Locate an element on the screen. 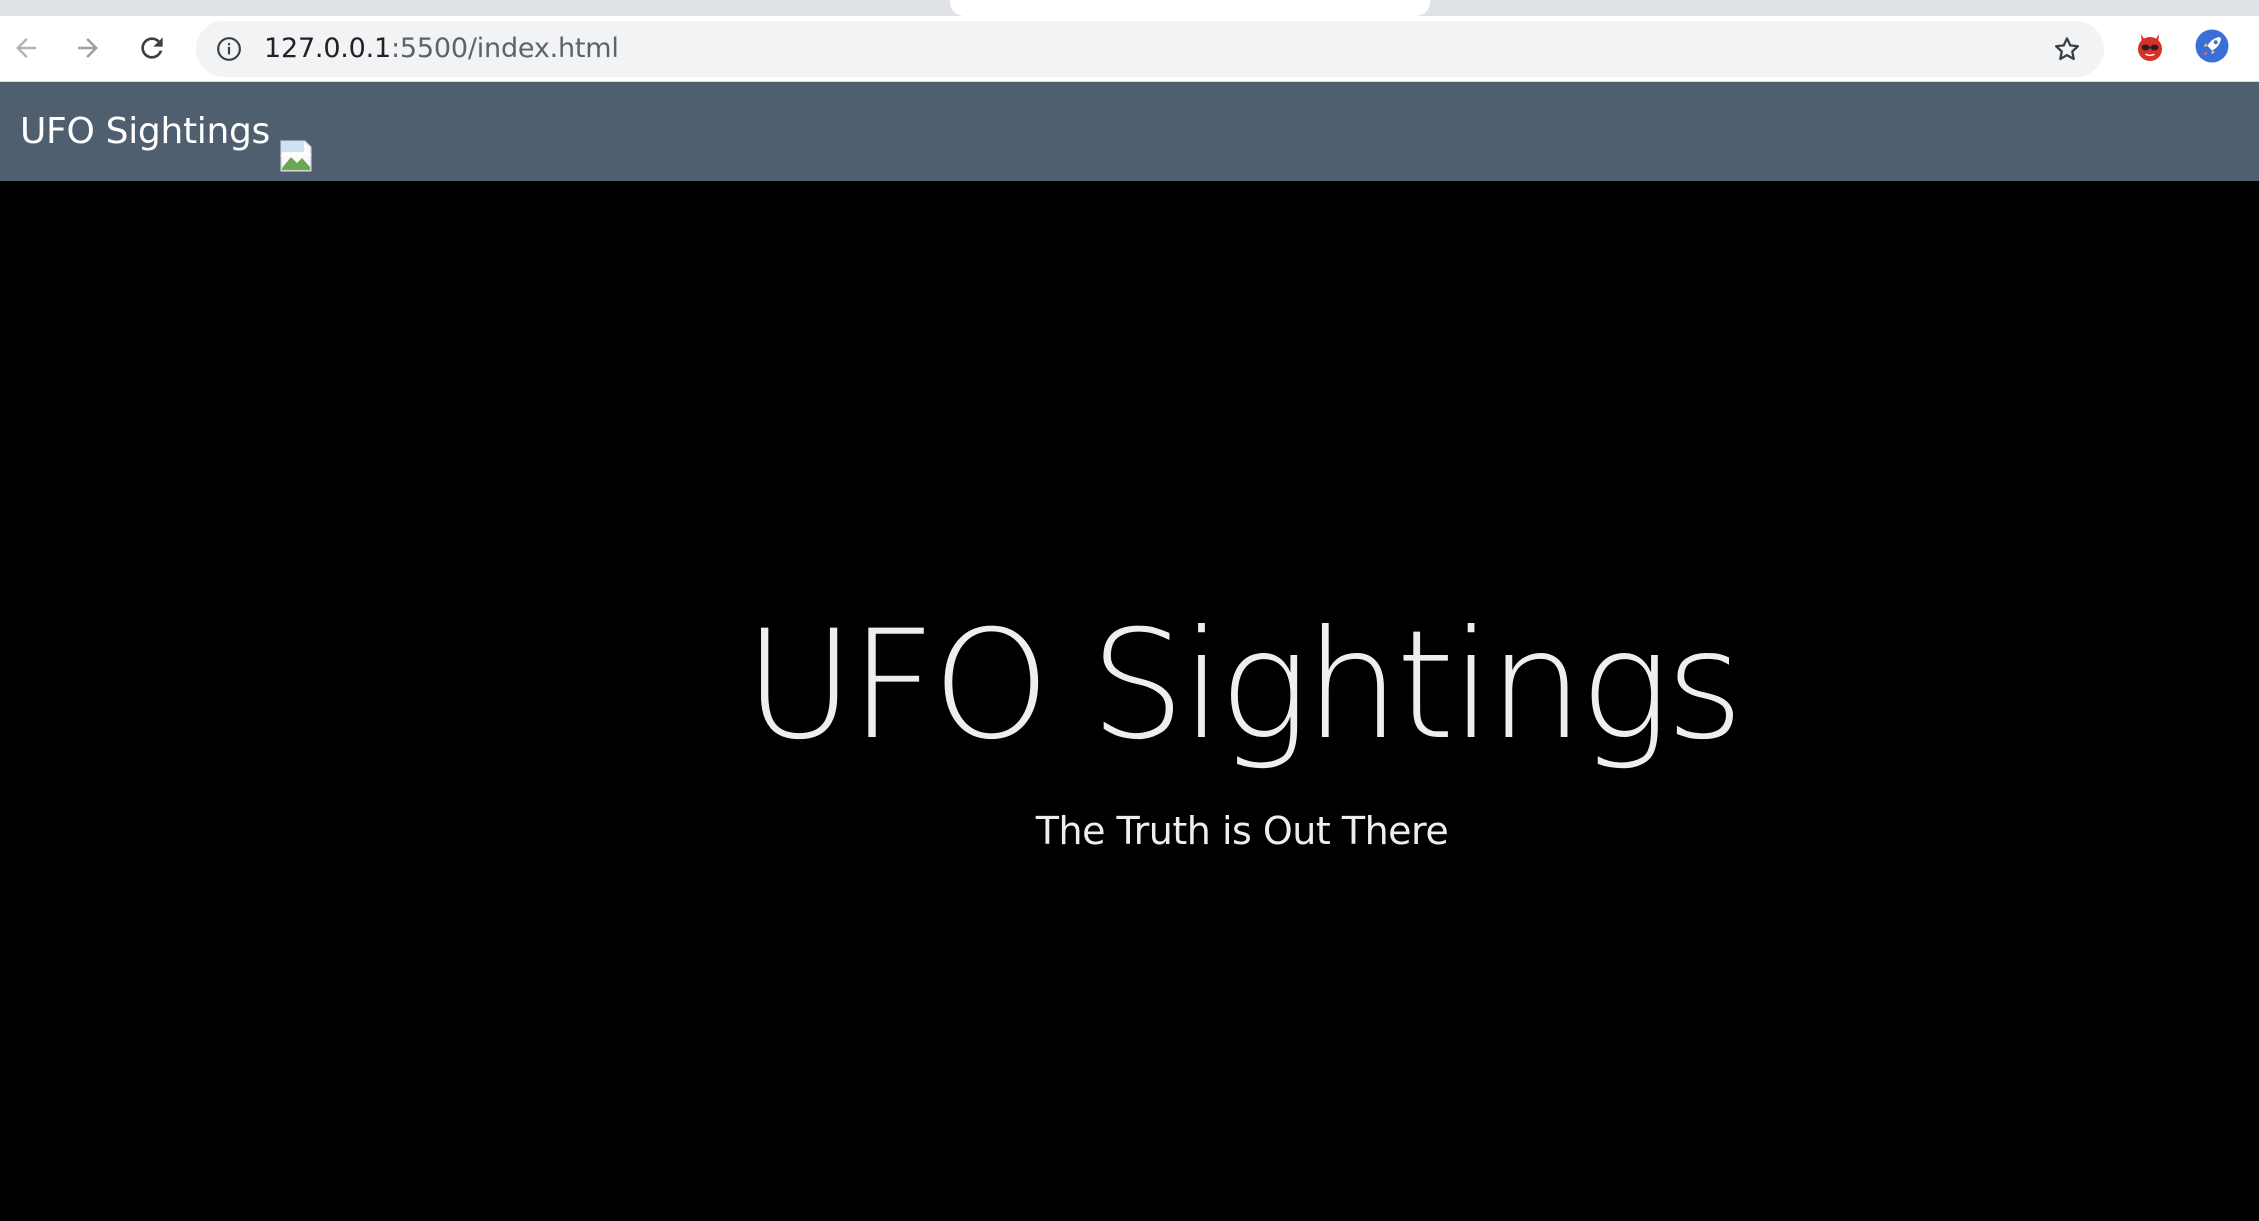 This screenshot has height=1221, width=2259. address-bar: 127.0.0.1:5500/index.html is located at coordinates (1150, 49).